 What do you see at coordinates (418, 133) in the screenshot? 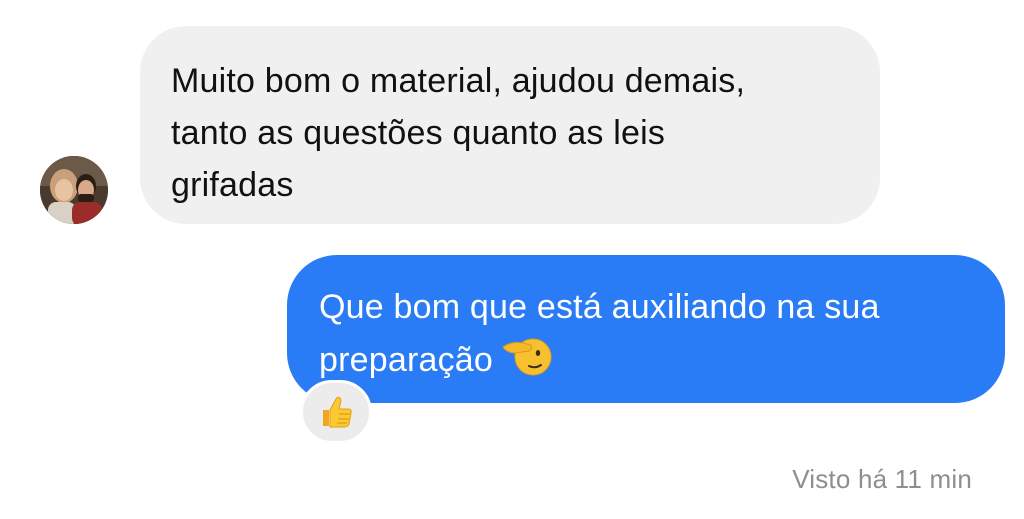
I see `incoming-message-line-2: tanto as questões quanto as leis` at bounding box center [418, 133].